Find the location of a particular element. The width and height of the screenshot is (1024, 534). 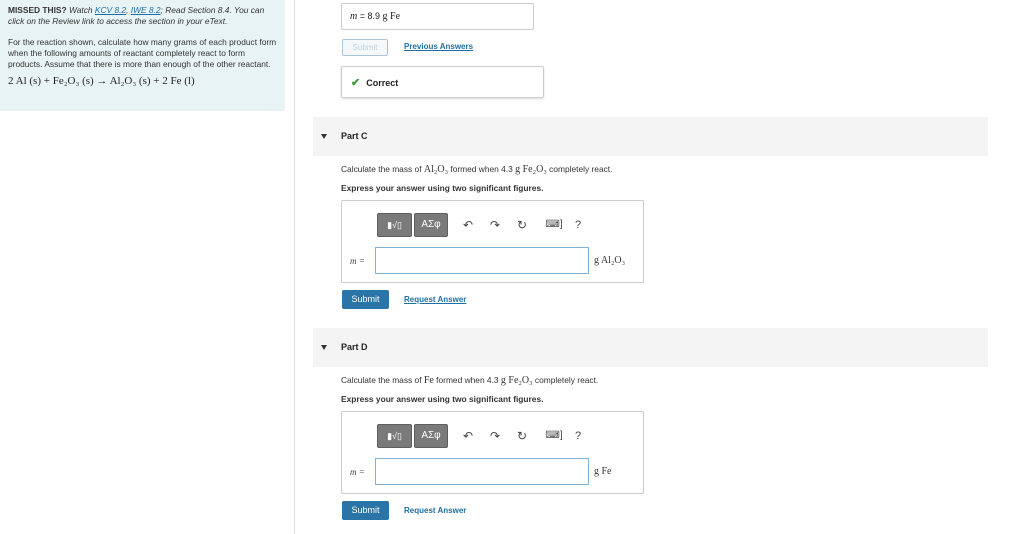

part-d-submit-button: Submit is located at coordinates (365, 510).